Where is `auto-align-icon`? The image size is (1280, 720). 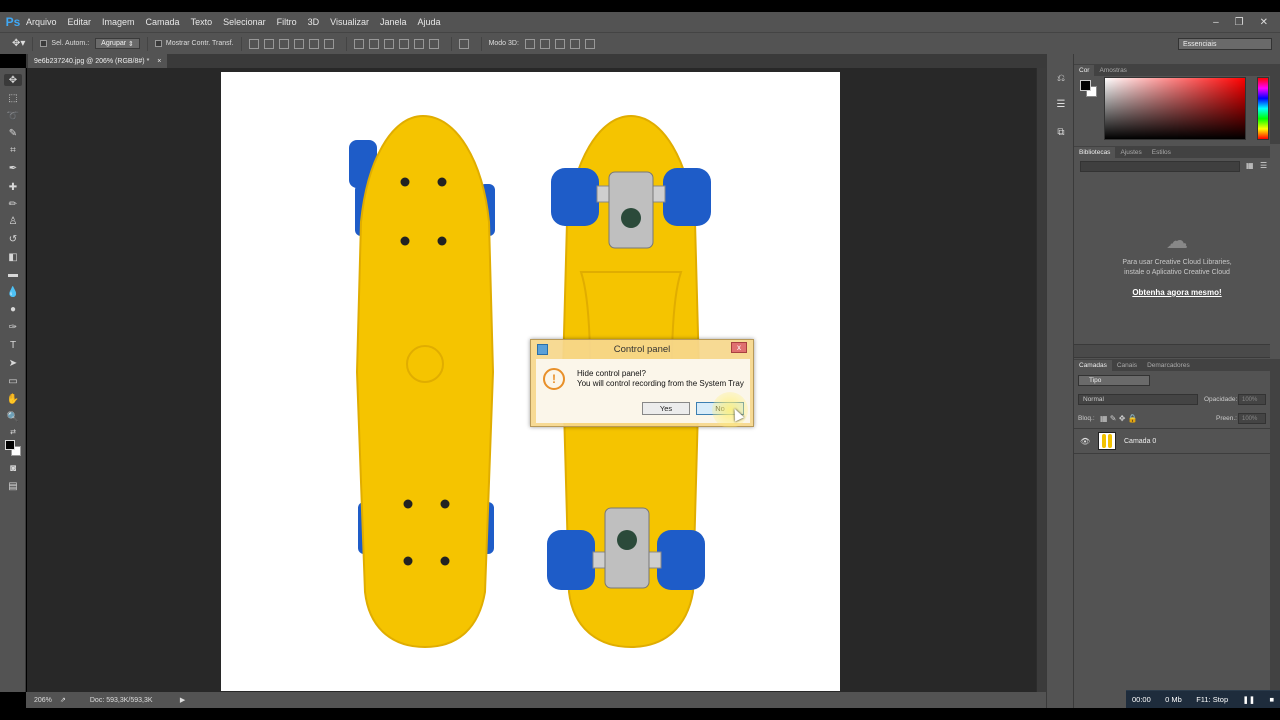
auto-align-icon is located at coordinates (463, 43).